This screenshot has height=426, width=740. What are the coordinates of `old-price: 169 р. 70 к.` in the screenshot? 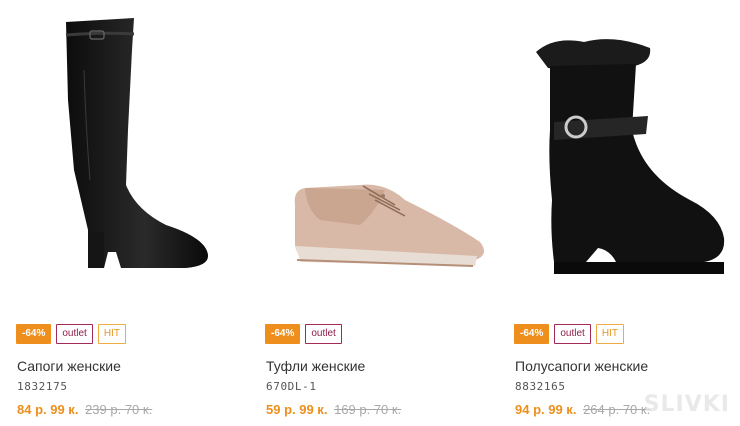 It's located at (368, 409).